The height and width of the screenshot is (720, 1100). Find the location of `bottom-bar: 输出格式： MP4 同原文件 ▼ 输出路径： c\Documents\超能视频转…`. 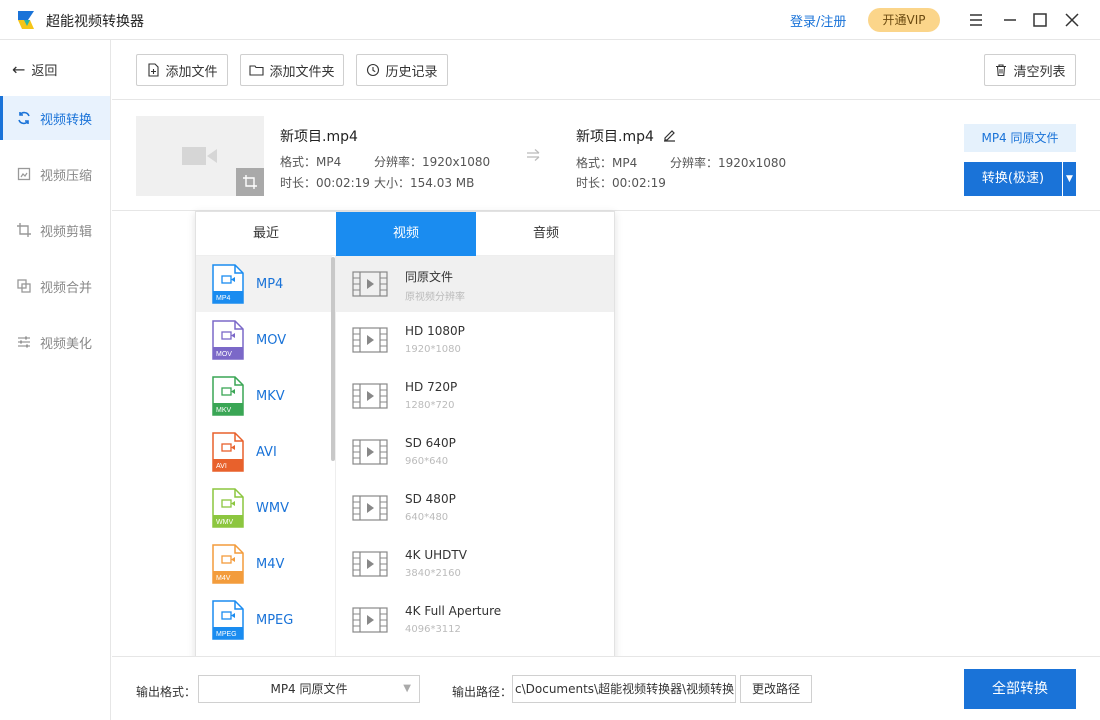

bottom-bar: 输出格式： MP4 同原文件 ▼ 输出路径： c\Documents\超能视频转… is located at coordinates (606, 688).